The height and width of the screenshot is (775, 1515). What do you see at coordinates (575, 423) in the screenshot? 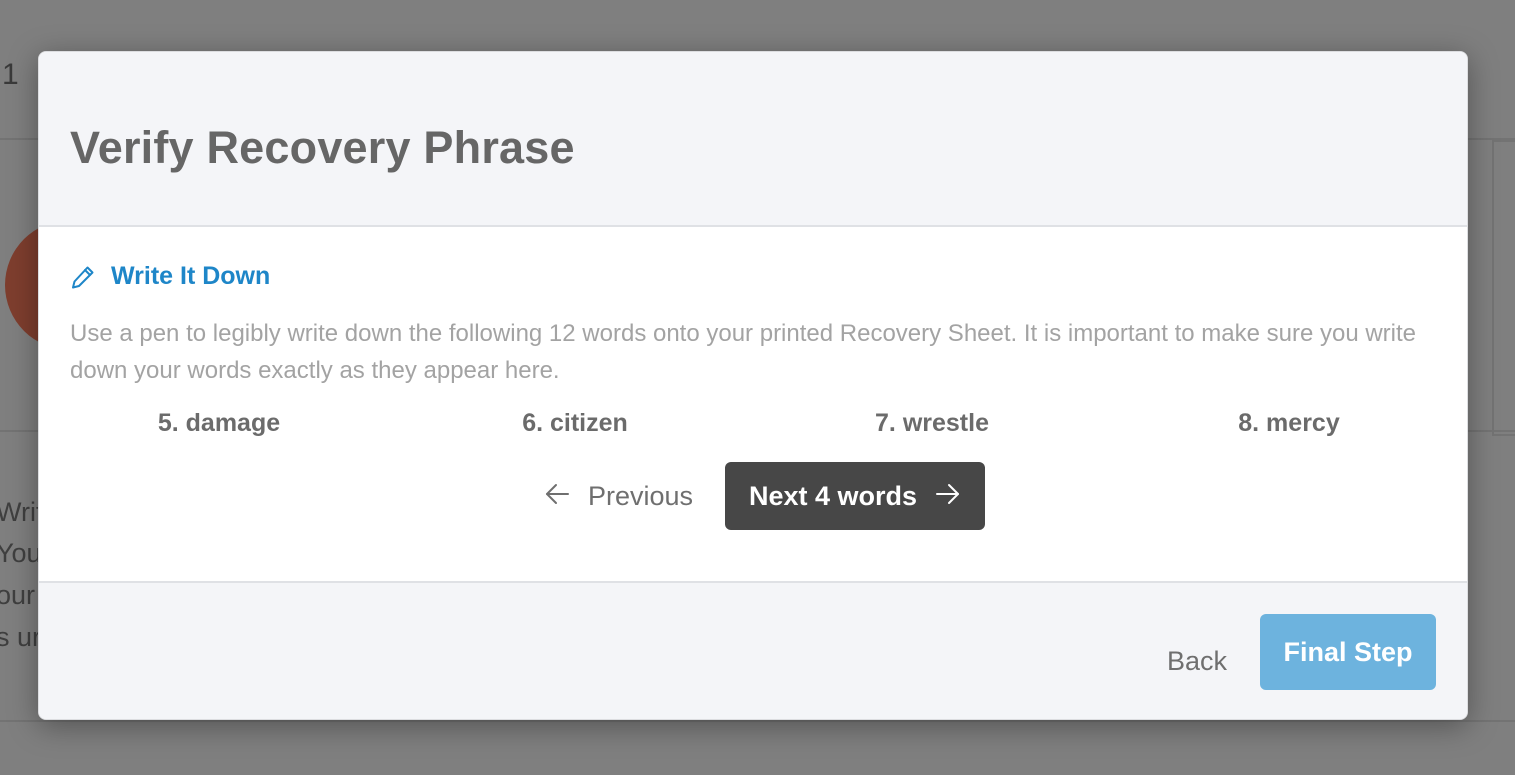
I see `recovery-word: 6. citizen` at bounding box center [575, 423].